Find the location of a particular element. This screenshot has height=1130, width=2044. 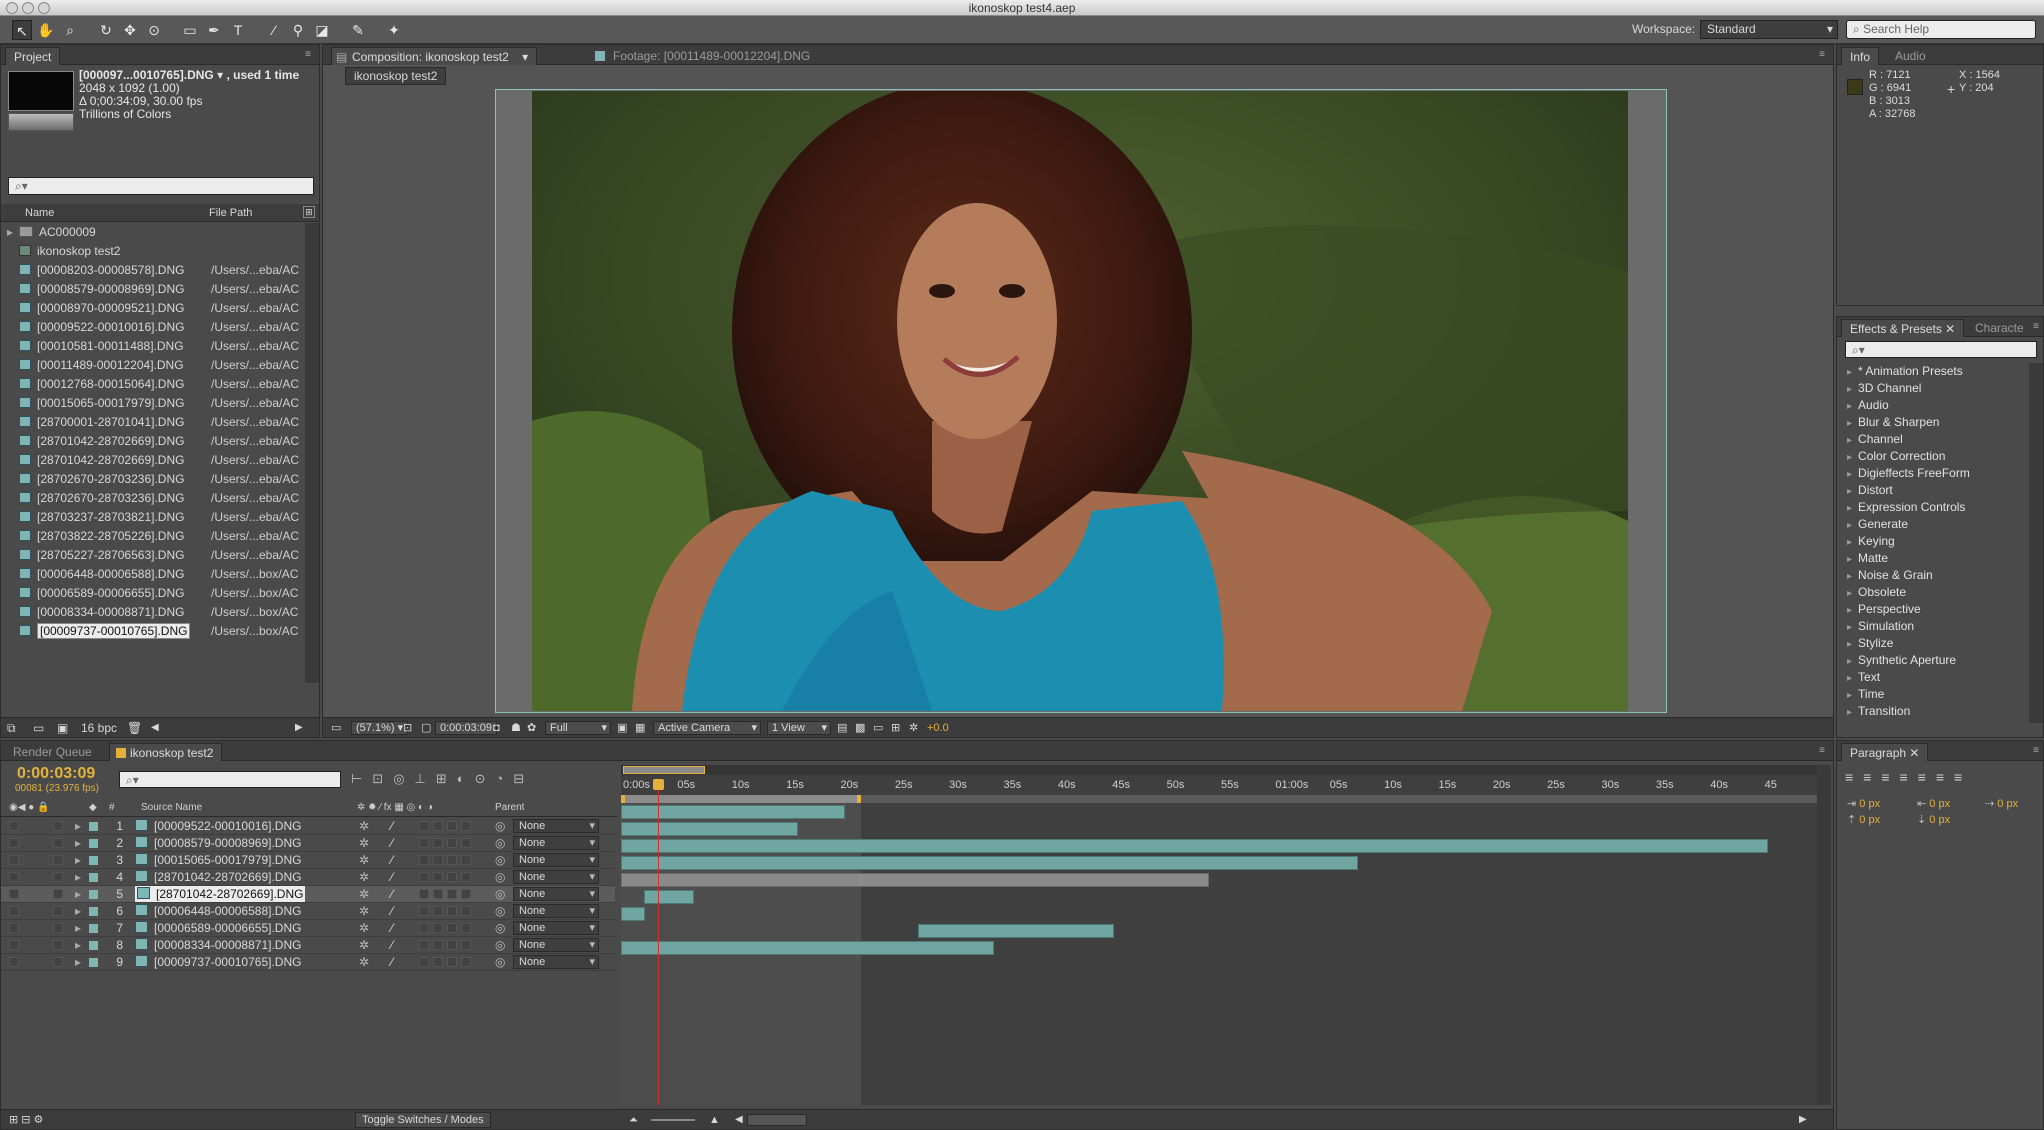

expand-panes-icons: ⊞ ⊟ ⚙ is located at coordinates (26, 1120).